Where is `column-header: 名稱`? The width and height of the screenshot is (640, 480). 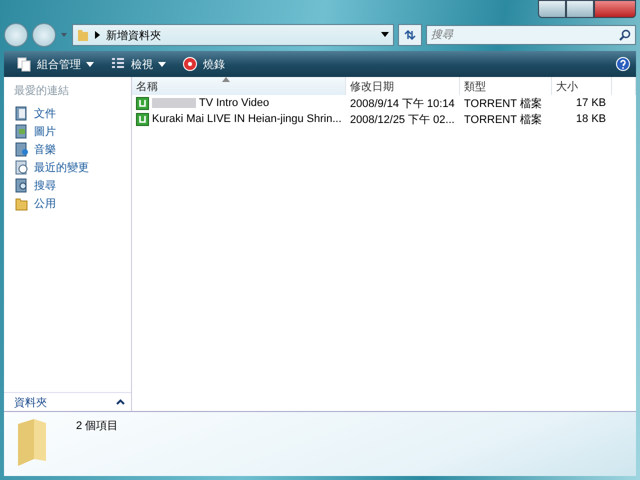
column-header: 名稱 is located at coordinates (239, 86).